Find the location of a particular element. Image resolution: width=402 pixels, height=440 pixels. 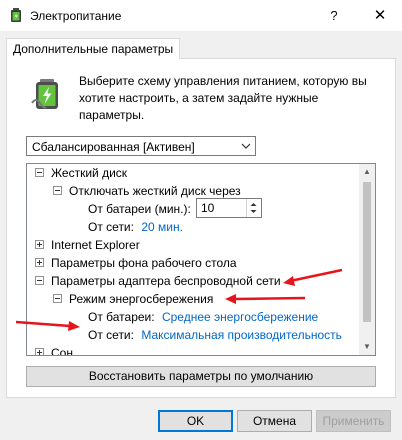

apply-button: Применить is located at coordinates (353, 421).